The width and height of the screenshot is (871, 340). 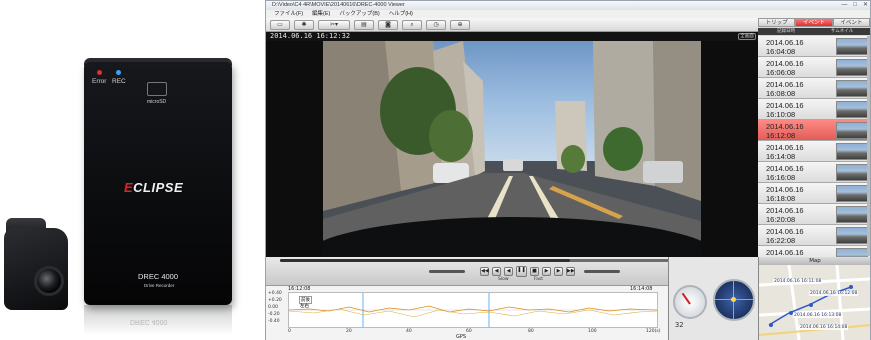 I want to click on pause-icon: ❚❚, so click(x=521, y=270).